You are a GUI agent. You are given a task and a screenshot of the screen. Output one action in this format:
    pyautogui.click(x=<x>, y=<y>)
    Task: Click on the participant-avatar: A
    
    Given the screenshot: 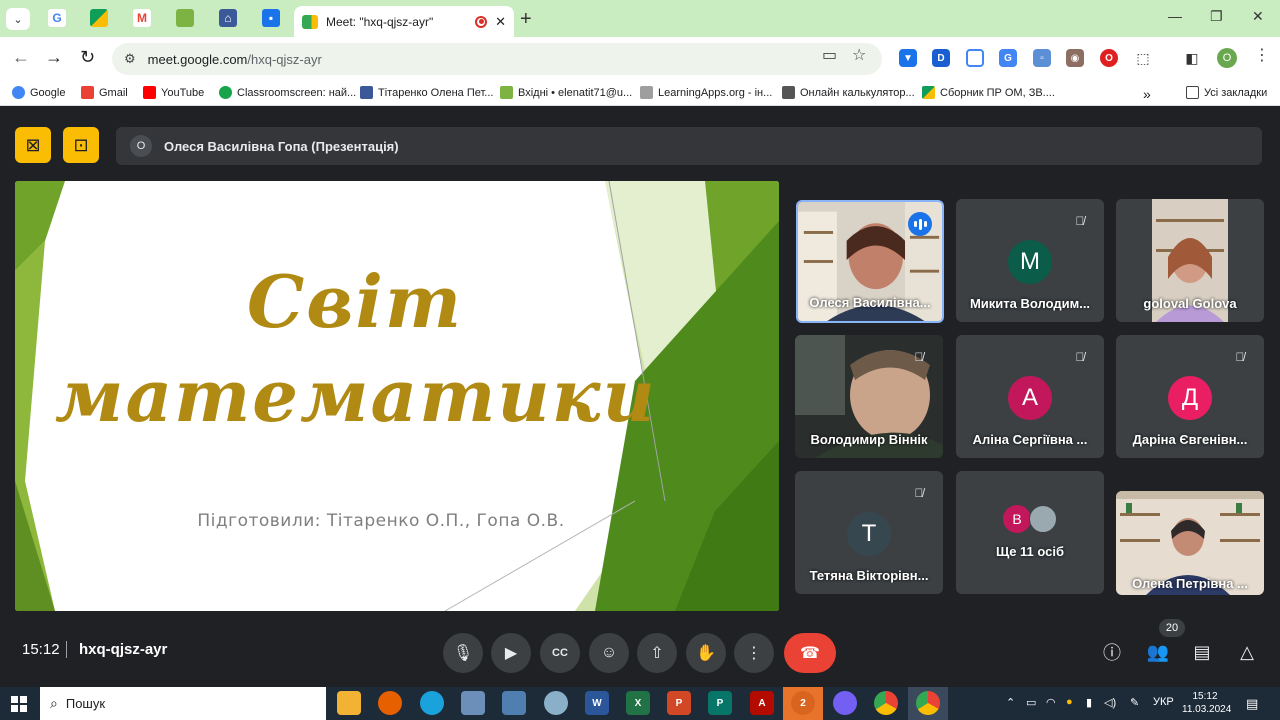 What is the action you would take?
    pyautogui.click(x=1030, y=398)
    